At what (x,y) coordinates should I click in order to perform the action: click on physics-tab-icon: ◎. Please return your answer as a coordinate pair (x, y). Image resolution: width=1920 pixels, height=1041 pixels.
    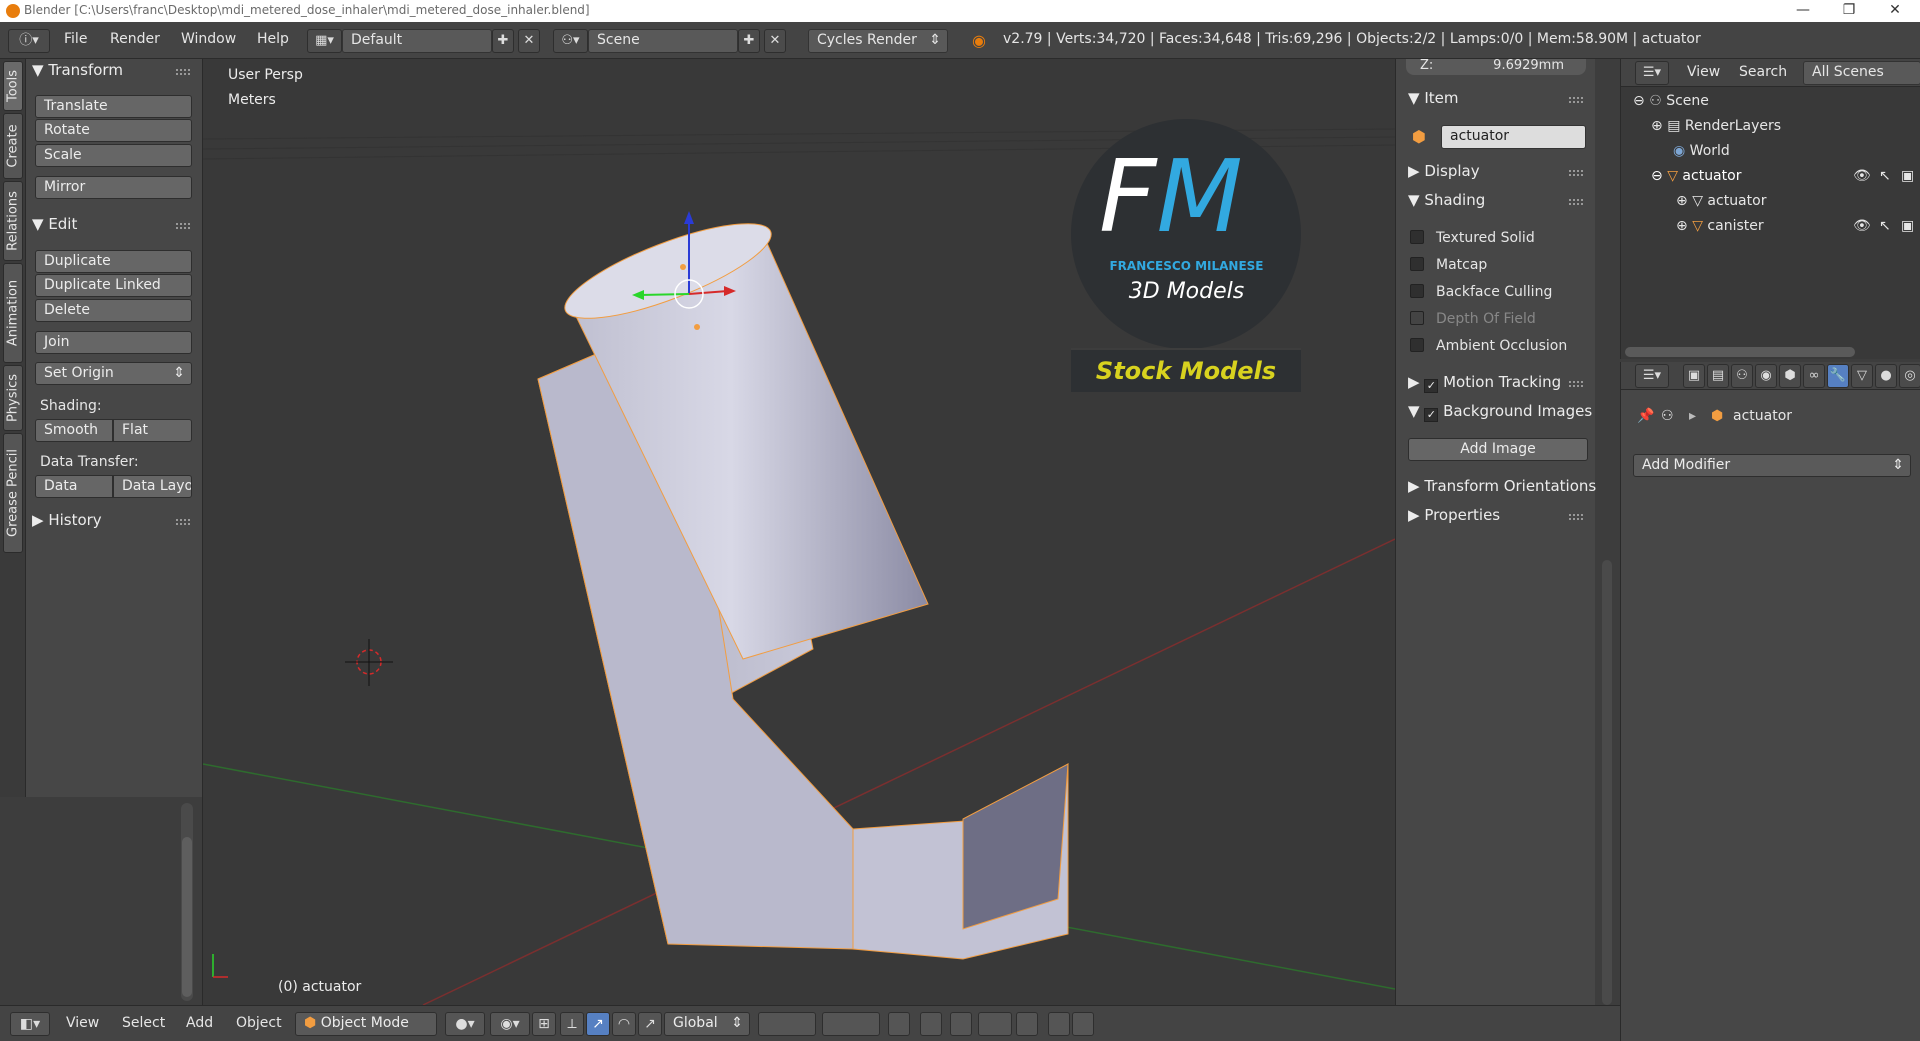
    Looking at the image, I should click on (1909, 376).